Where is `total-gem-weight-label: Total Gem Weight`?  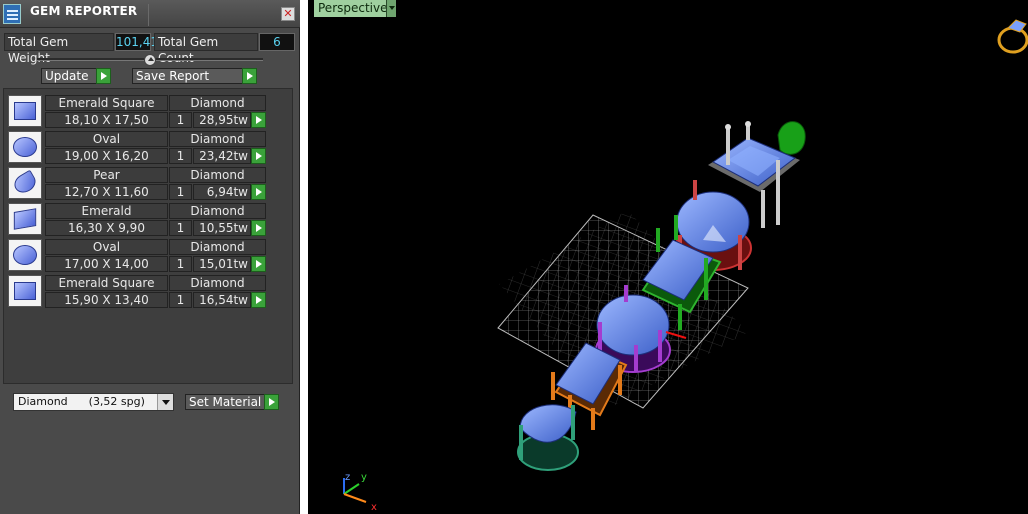
total-gem-weight-label: Total Gem Weight is located at coordinates (59, 49).